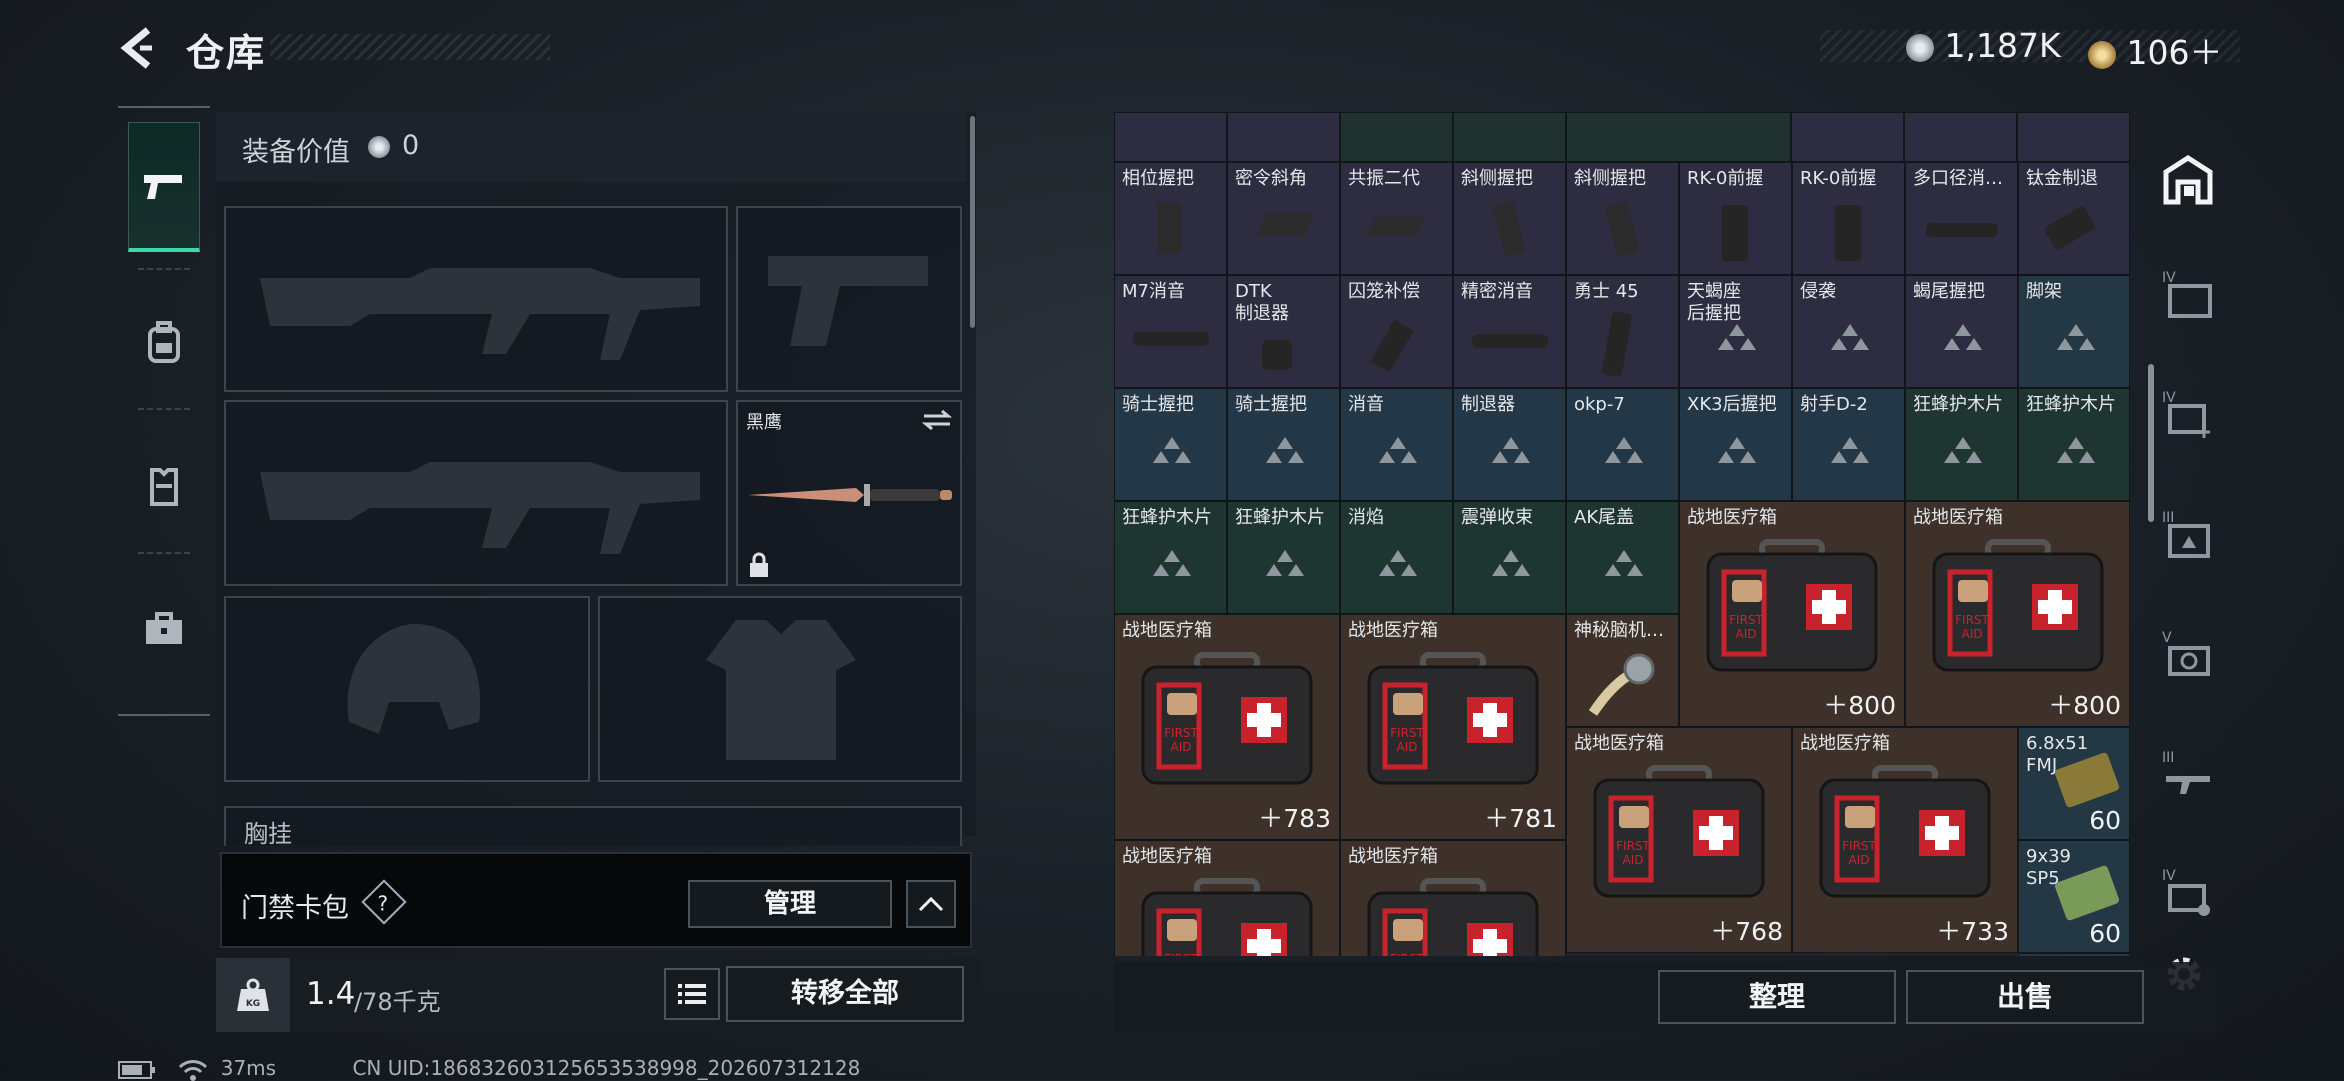  What do you see at coordinates (849, 299) in the screenshot?
I see `secondary-weapon-slot` at bounding box center [849, 299].